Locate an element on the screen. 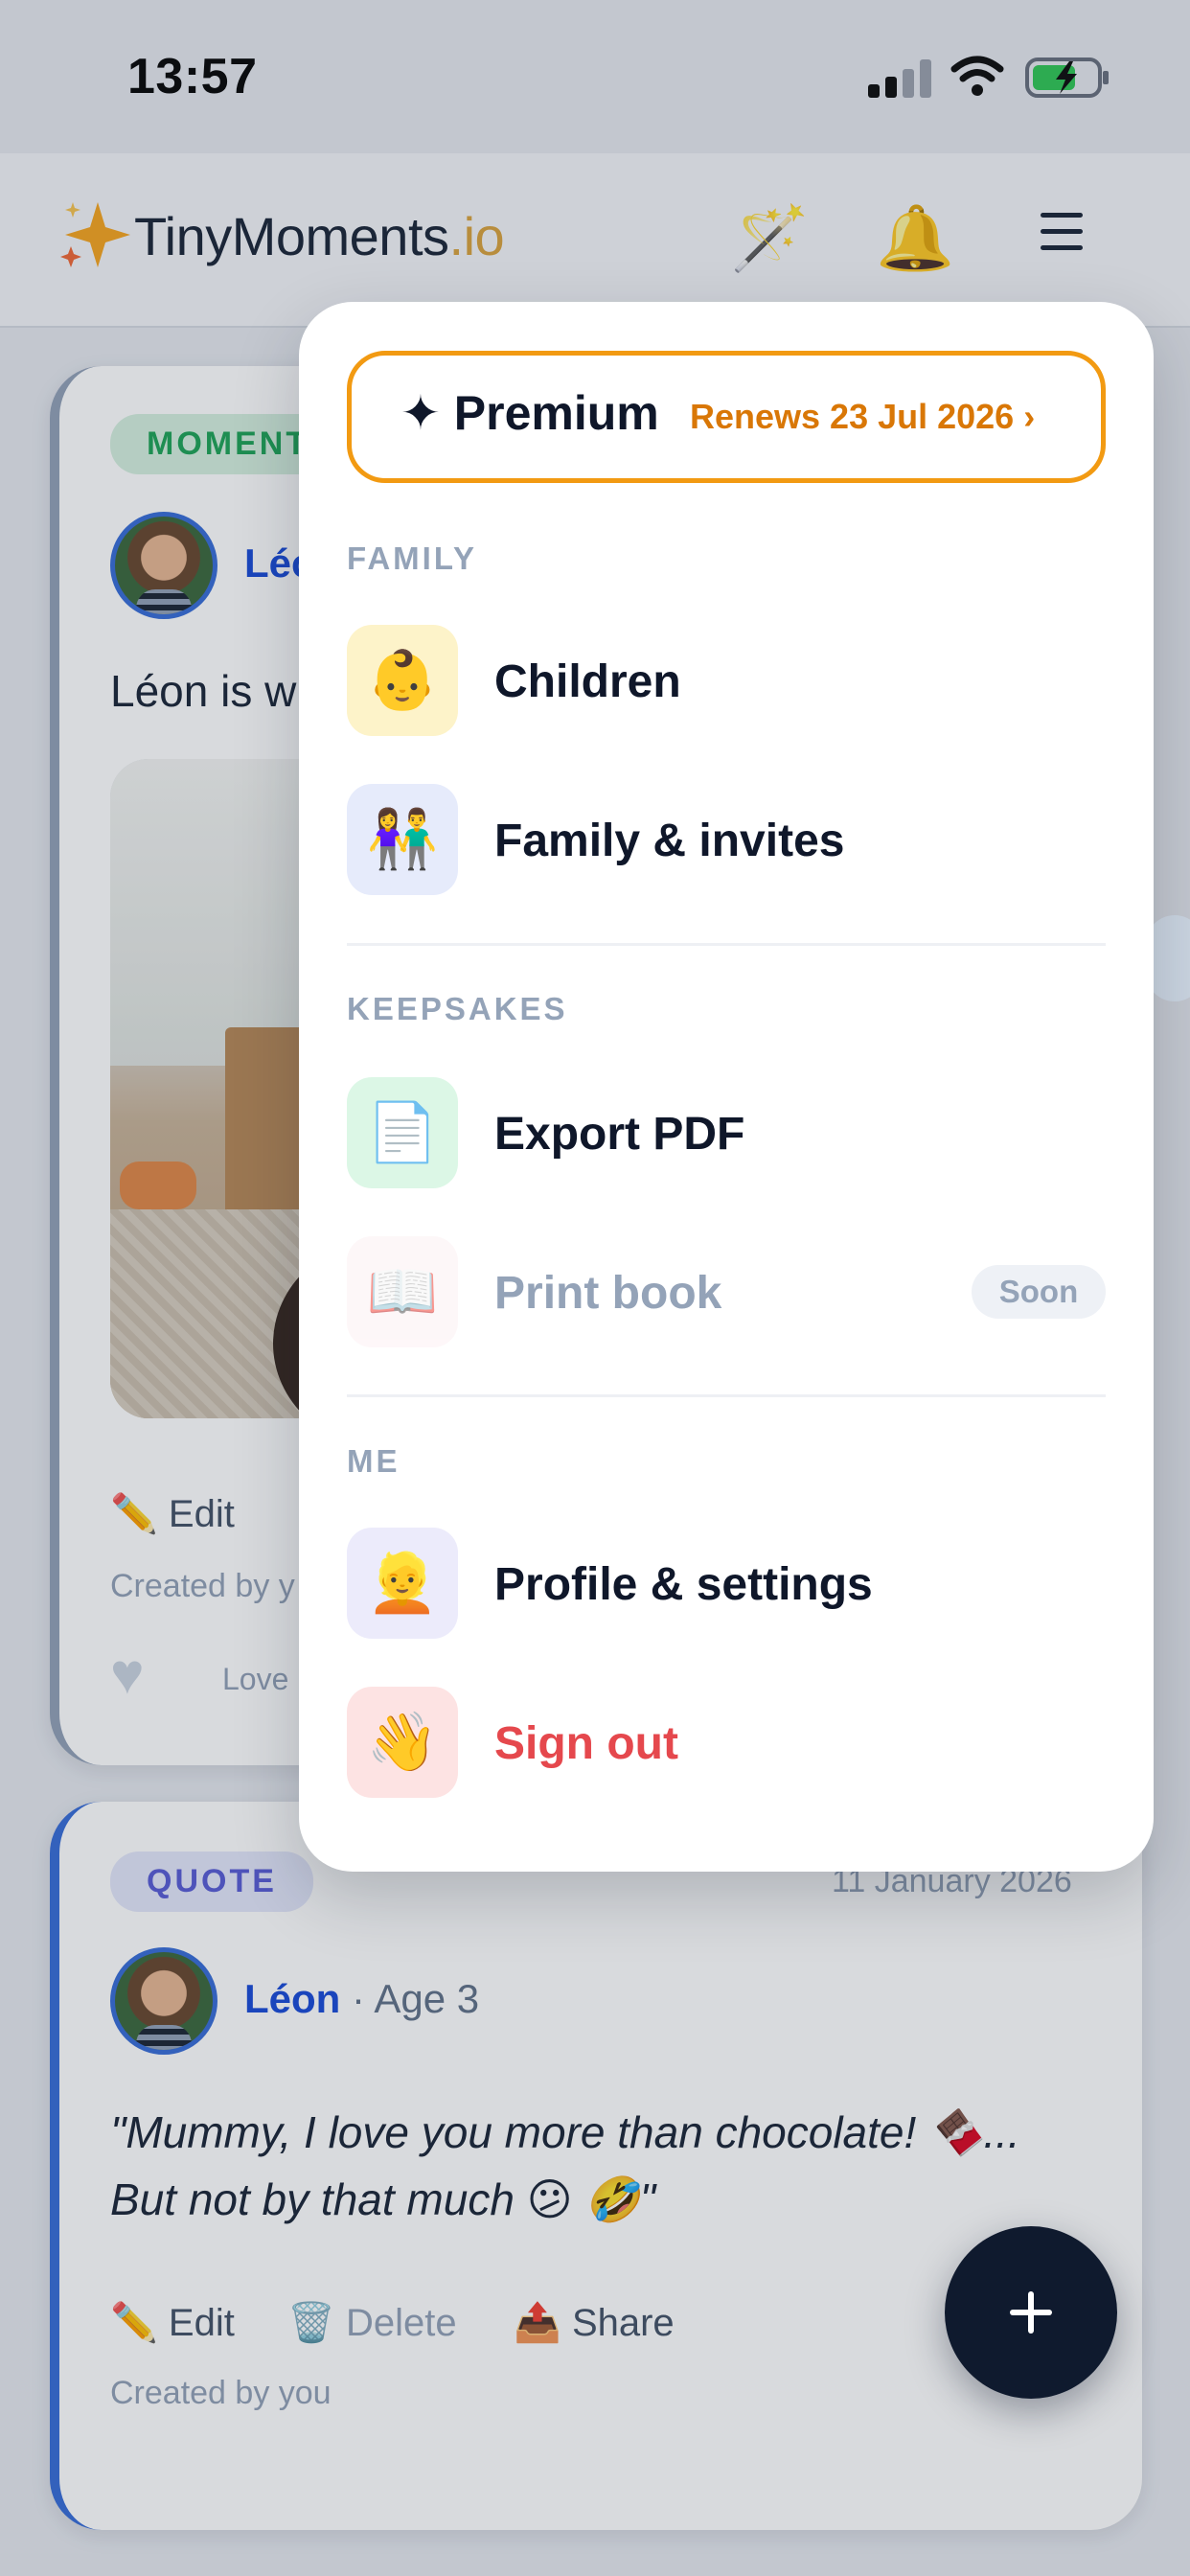 Image resolution: width=1190 pixels, height=2576 pixels. premium-renewal: Renews 23 Jul 2026 › is located at coordinates (863, 417).